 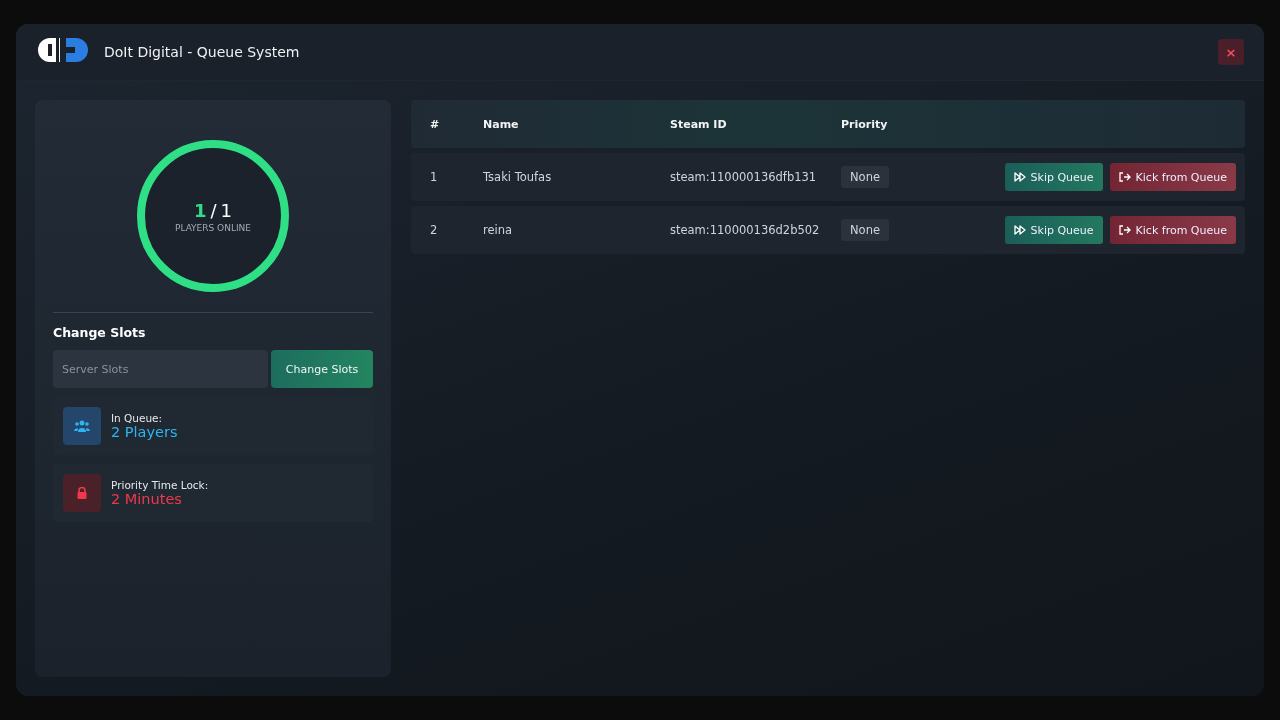 What do you see at coordinates (82, 493) in the screenshot?
I see `lock-icon` at bounding box center [82, 493].